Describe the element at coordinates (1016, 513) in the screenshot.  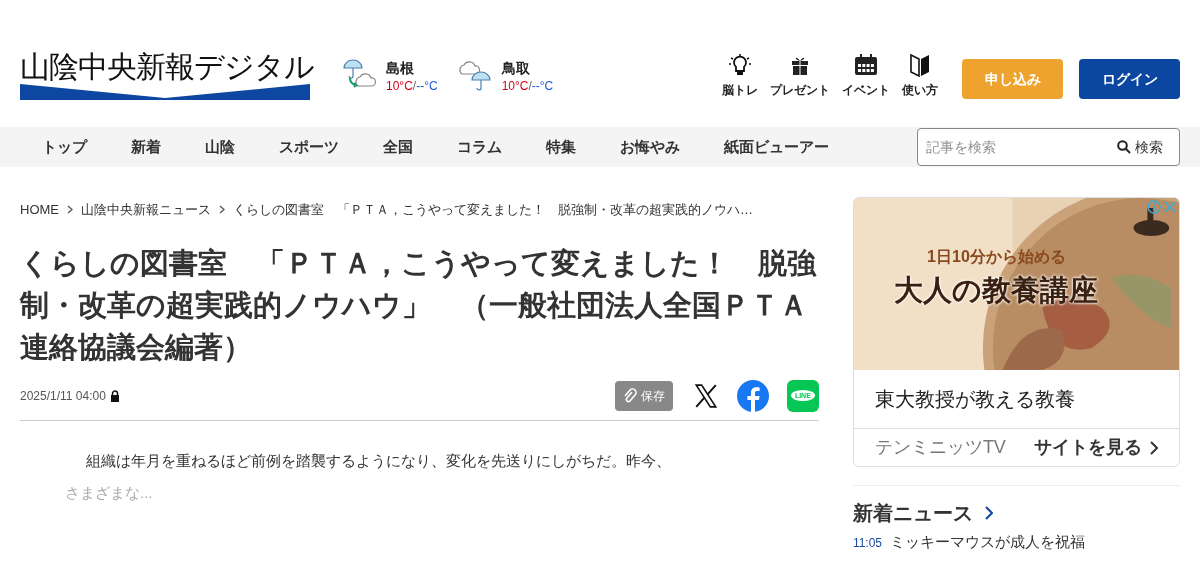
I see `news-heading-link: 新着ニュース` at that location.